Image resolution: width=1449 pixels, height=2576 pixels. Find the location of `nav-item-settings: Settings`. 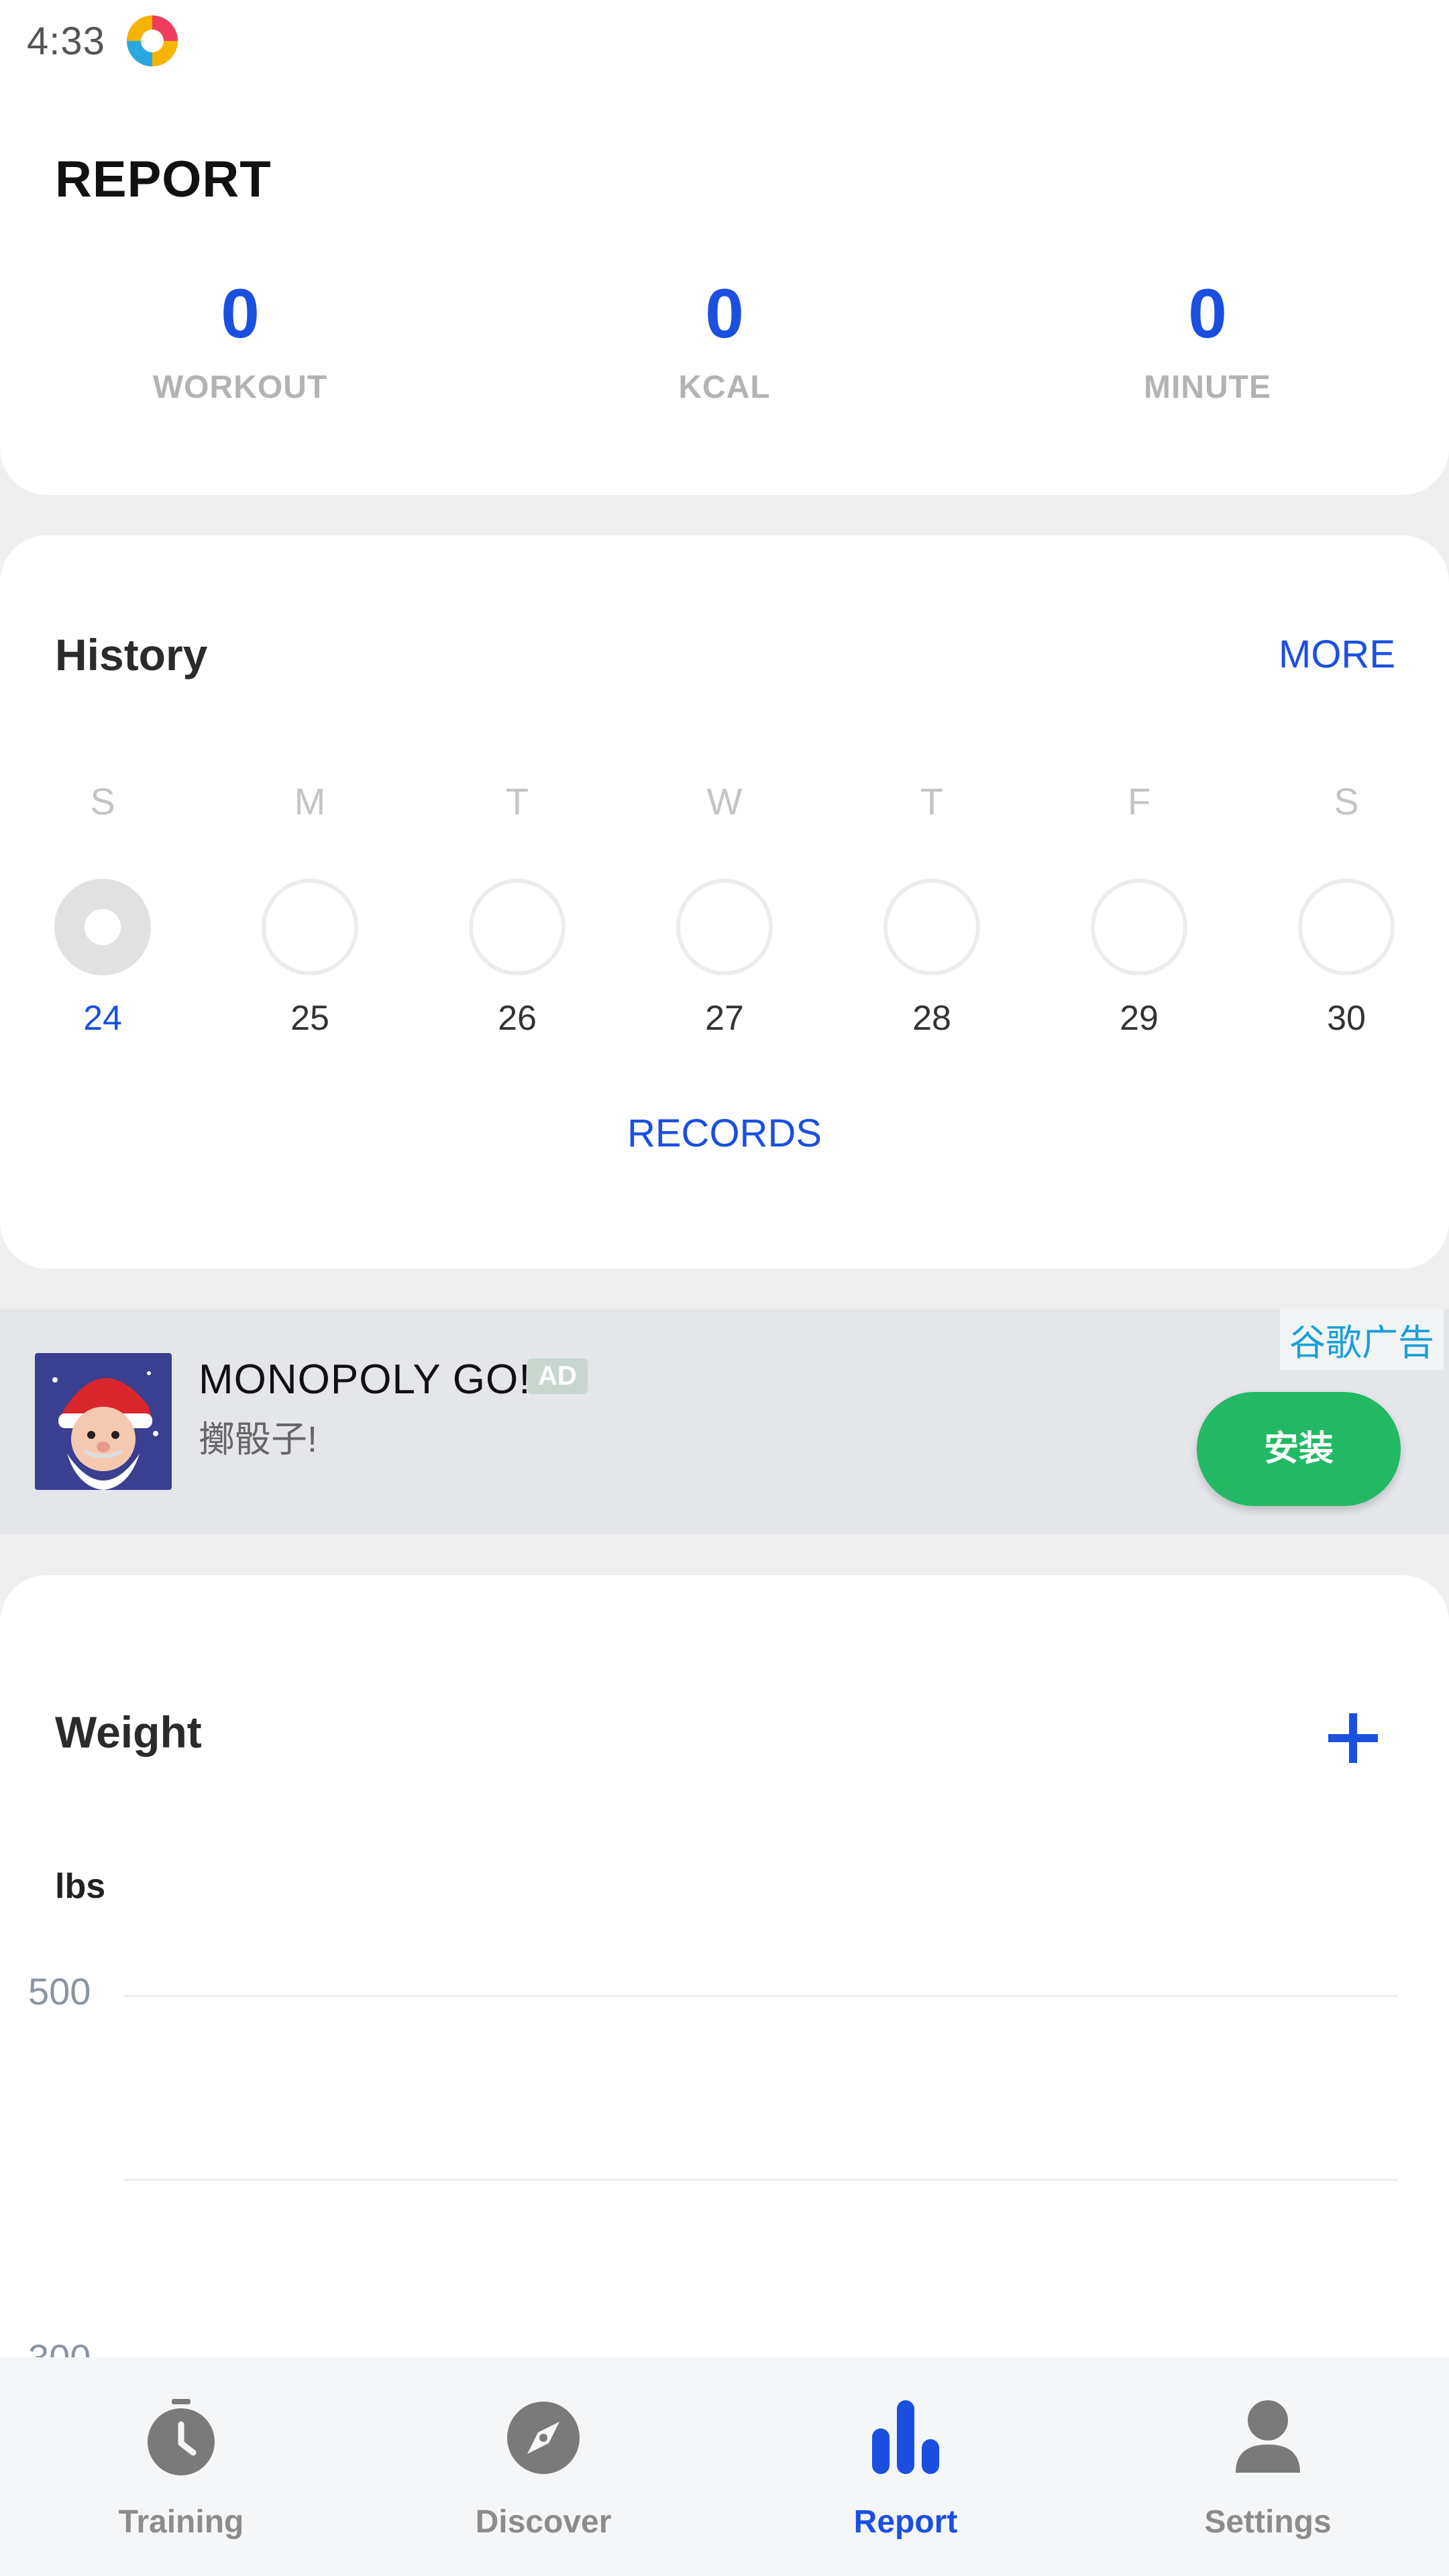

nav-item-settings: Settings is located at coordinates (1268, 2466).